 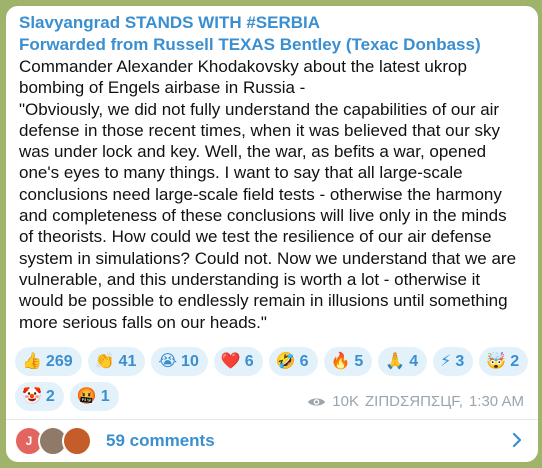 I want to click on clap-icon: 👏, so click(x=104, y=361).